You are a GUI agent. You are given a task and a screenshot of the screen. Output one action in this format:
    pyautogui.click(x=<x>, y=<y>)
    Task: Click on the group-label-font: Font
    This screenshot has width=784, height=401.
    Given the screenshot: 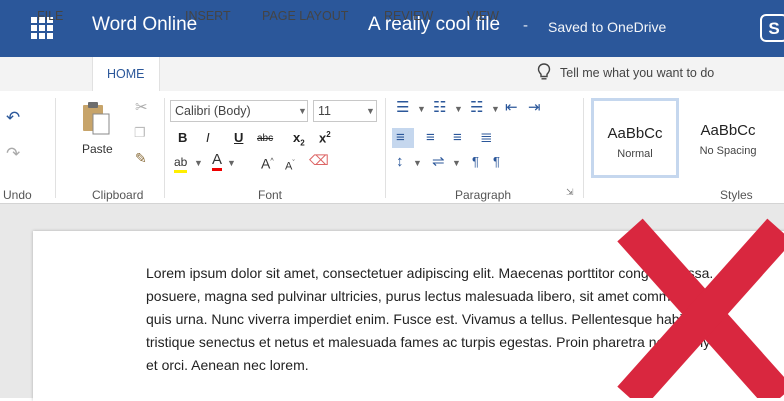 What is the action you would take?
    pyautogui.click(x=270, y=195)
    